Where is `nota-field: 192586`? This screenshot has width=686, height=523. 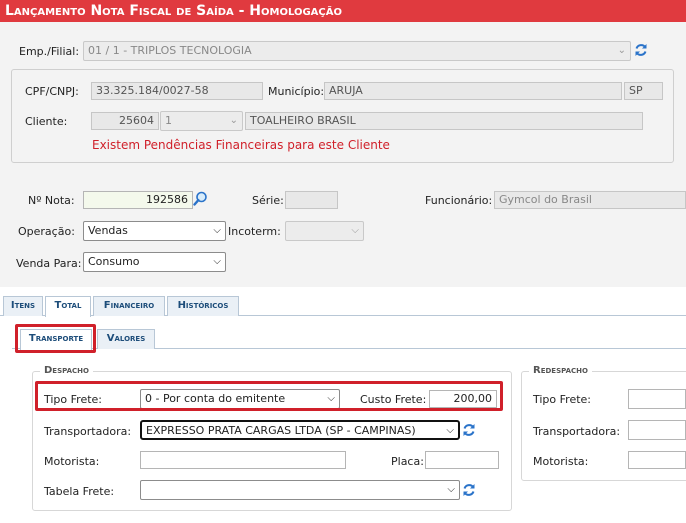
nota-field: 192586 is located at coordinates (138, 200).